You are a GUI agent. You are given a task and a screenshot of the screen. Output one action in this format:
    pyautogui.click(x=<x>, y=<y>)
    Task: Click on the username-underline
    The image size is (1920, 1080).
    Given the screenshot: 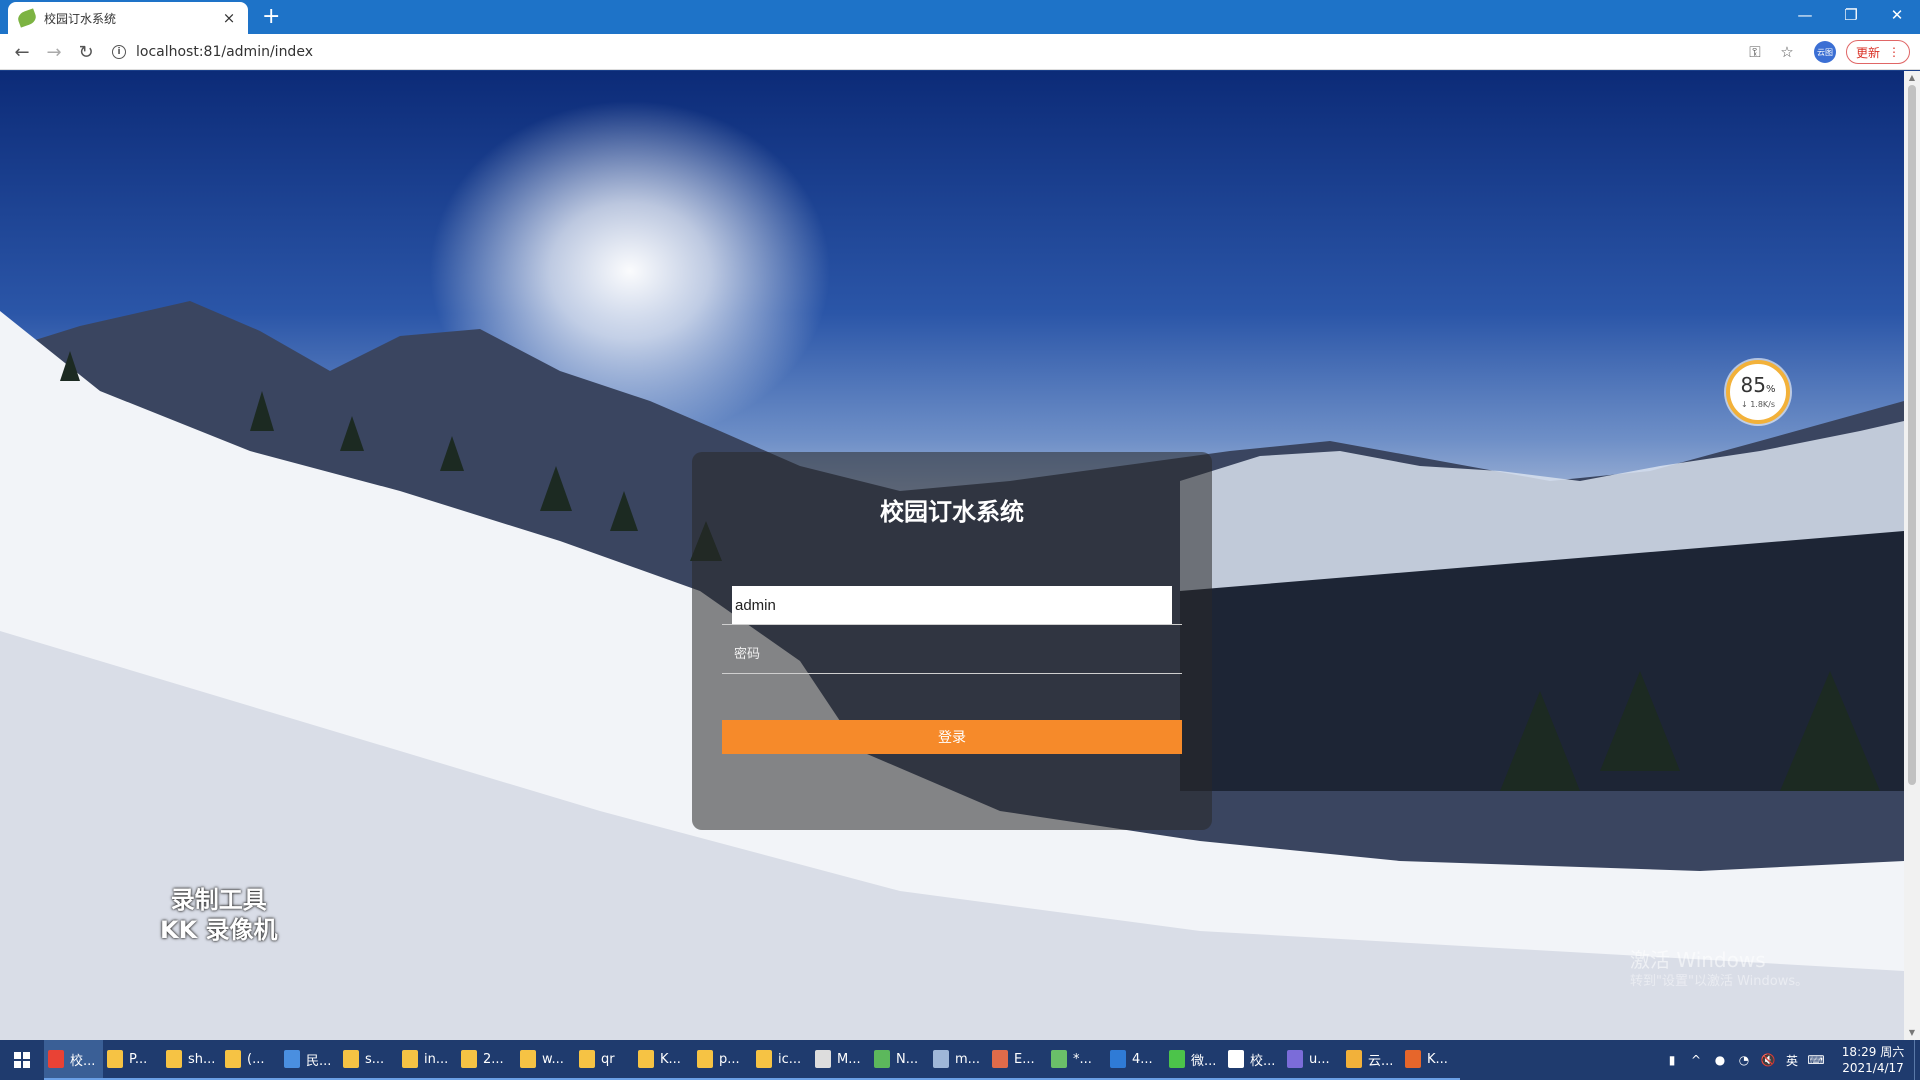 What is the action you would take?
    pyautogui.click(x=952, y=624)
    